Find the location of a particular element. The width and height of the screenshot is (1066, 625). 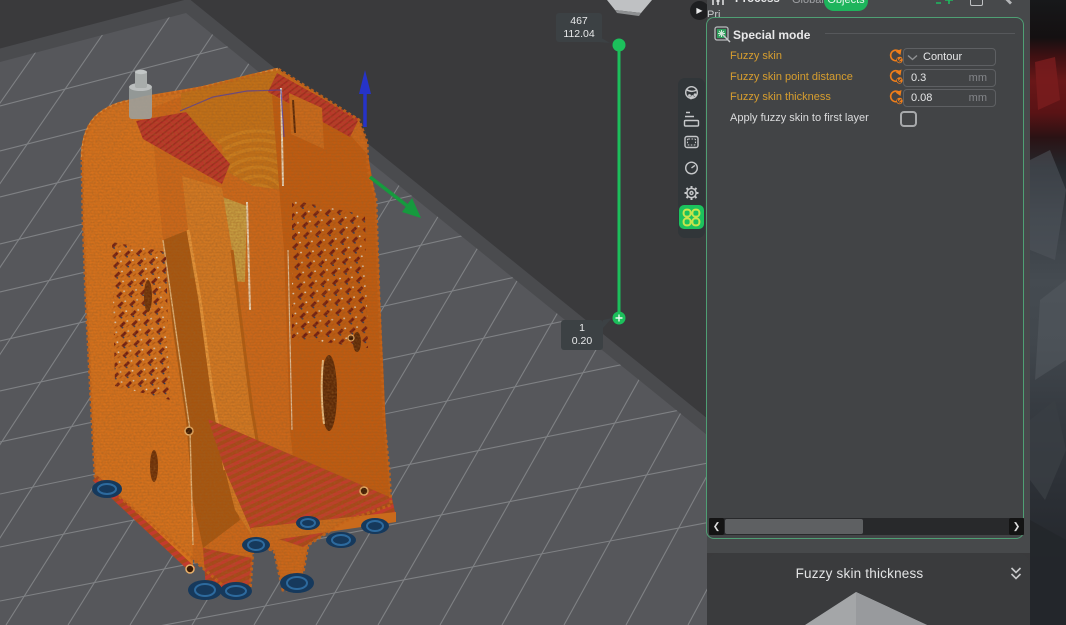

svg-text: 1 is located at coordinates (582, 328).